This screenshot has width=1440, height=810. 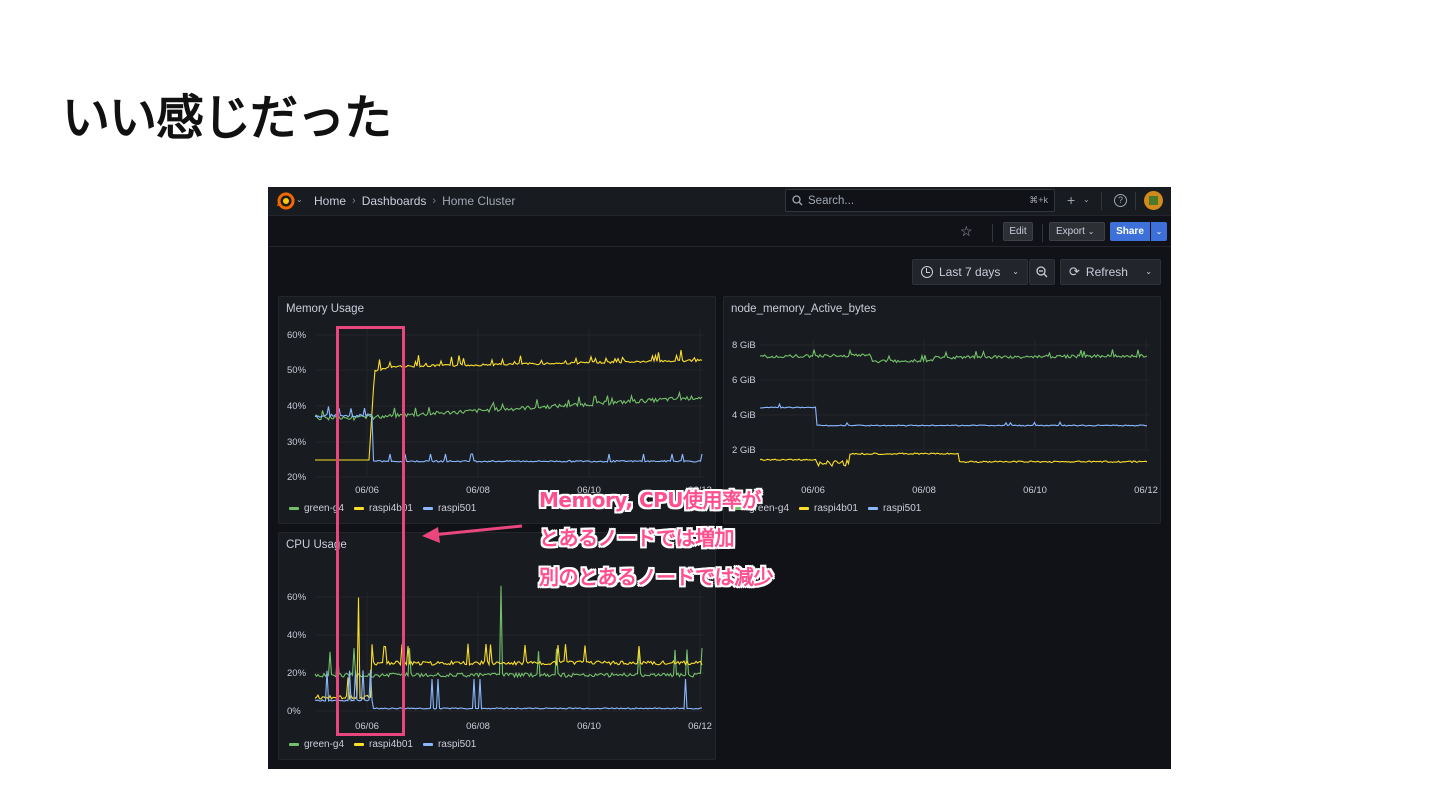 I want to click on annotation-line-3: 別のとあるノードでは減少, so click(x=656, y=577).